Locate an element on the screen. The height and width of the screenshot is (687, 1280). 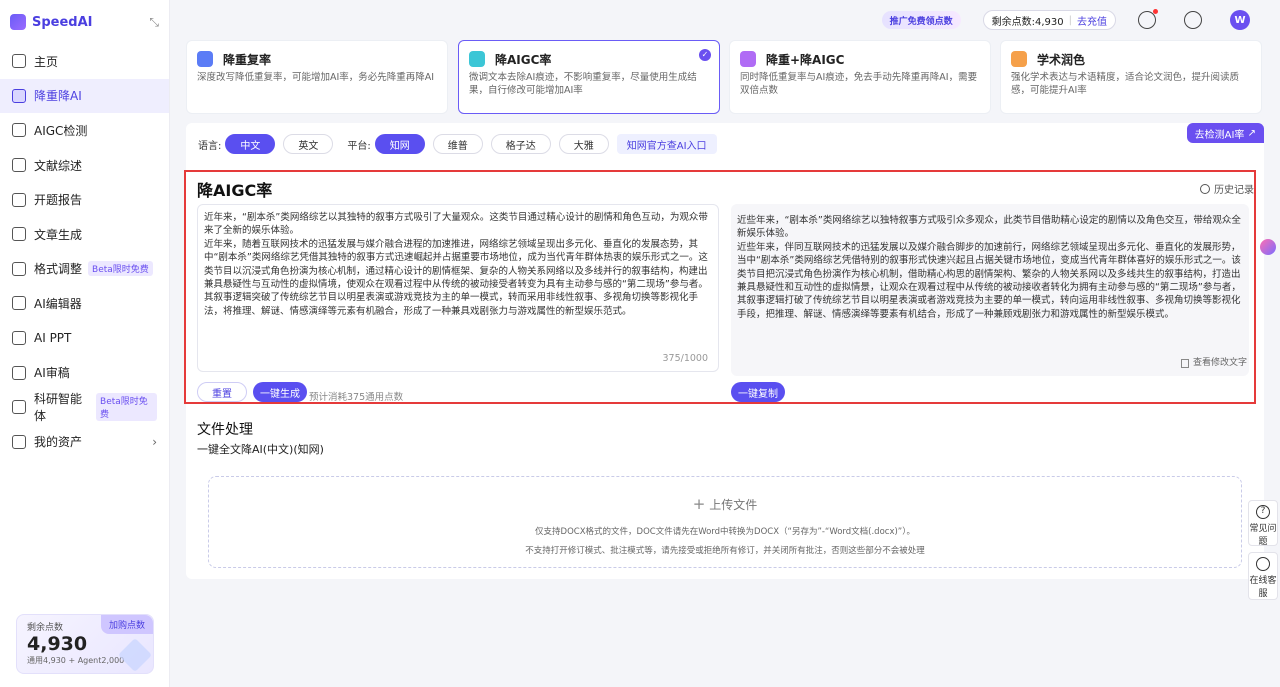
sidebar-item: AI编辑器 is located at coordinates (84, 303).